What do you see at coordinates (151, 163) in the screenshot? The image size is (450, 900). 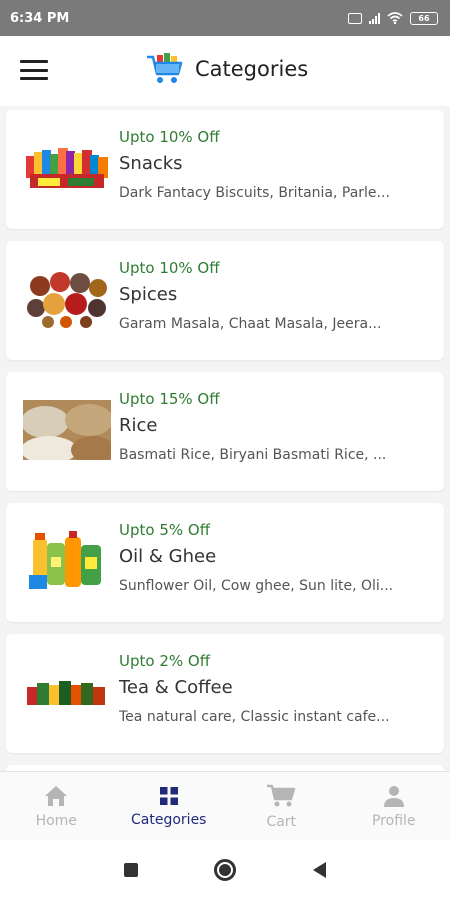 I see `category-name: Snacks` at bounding box center [151, 163].